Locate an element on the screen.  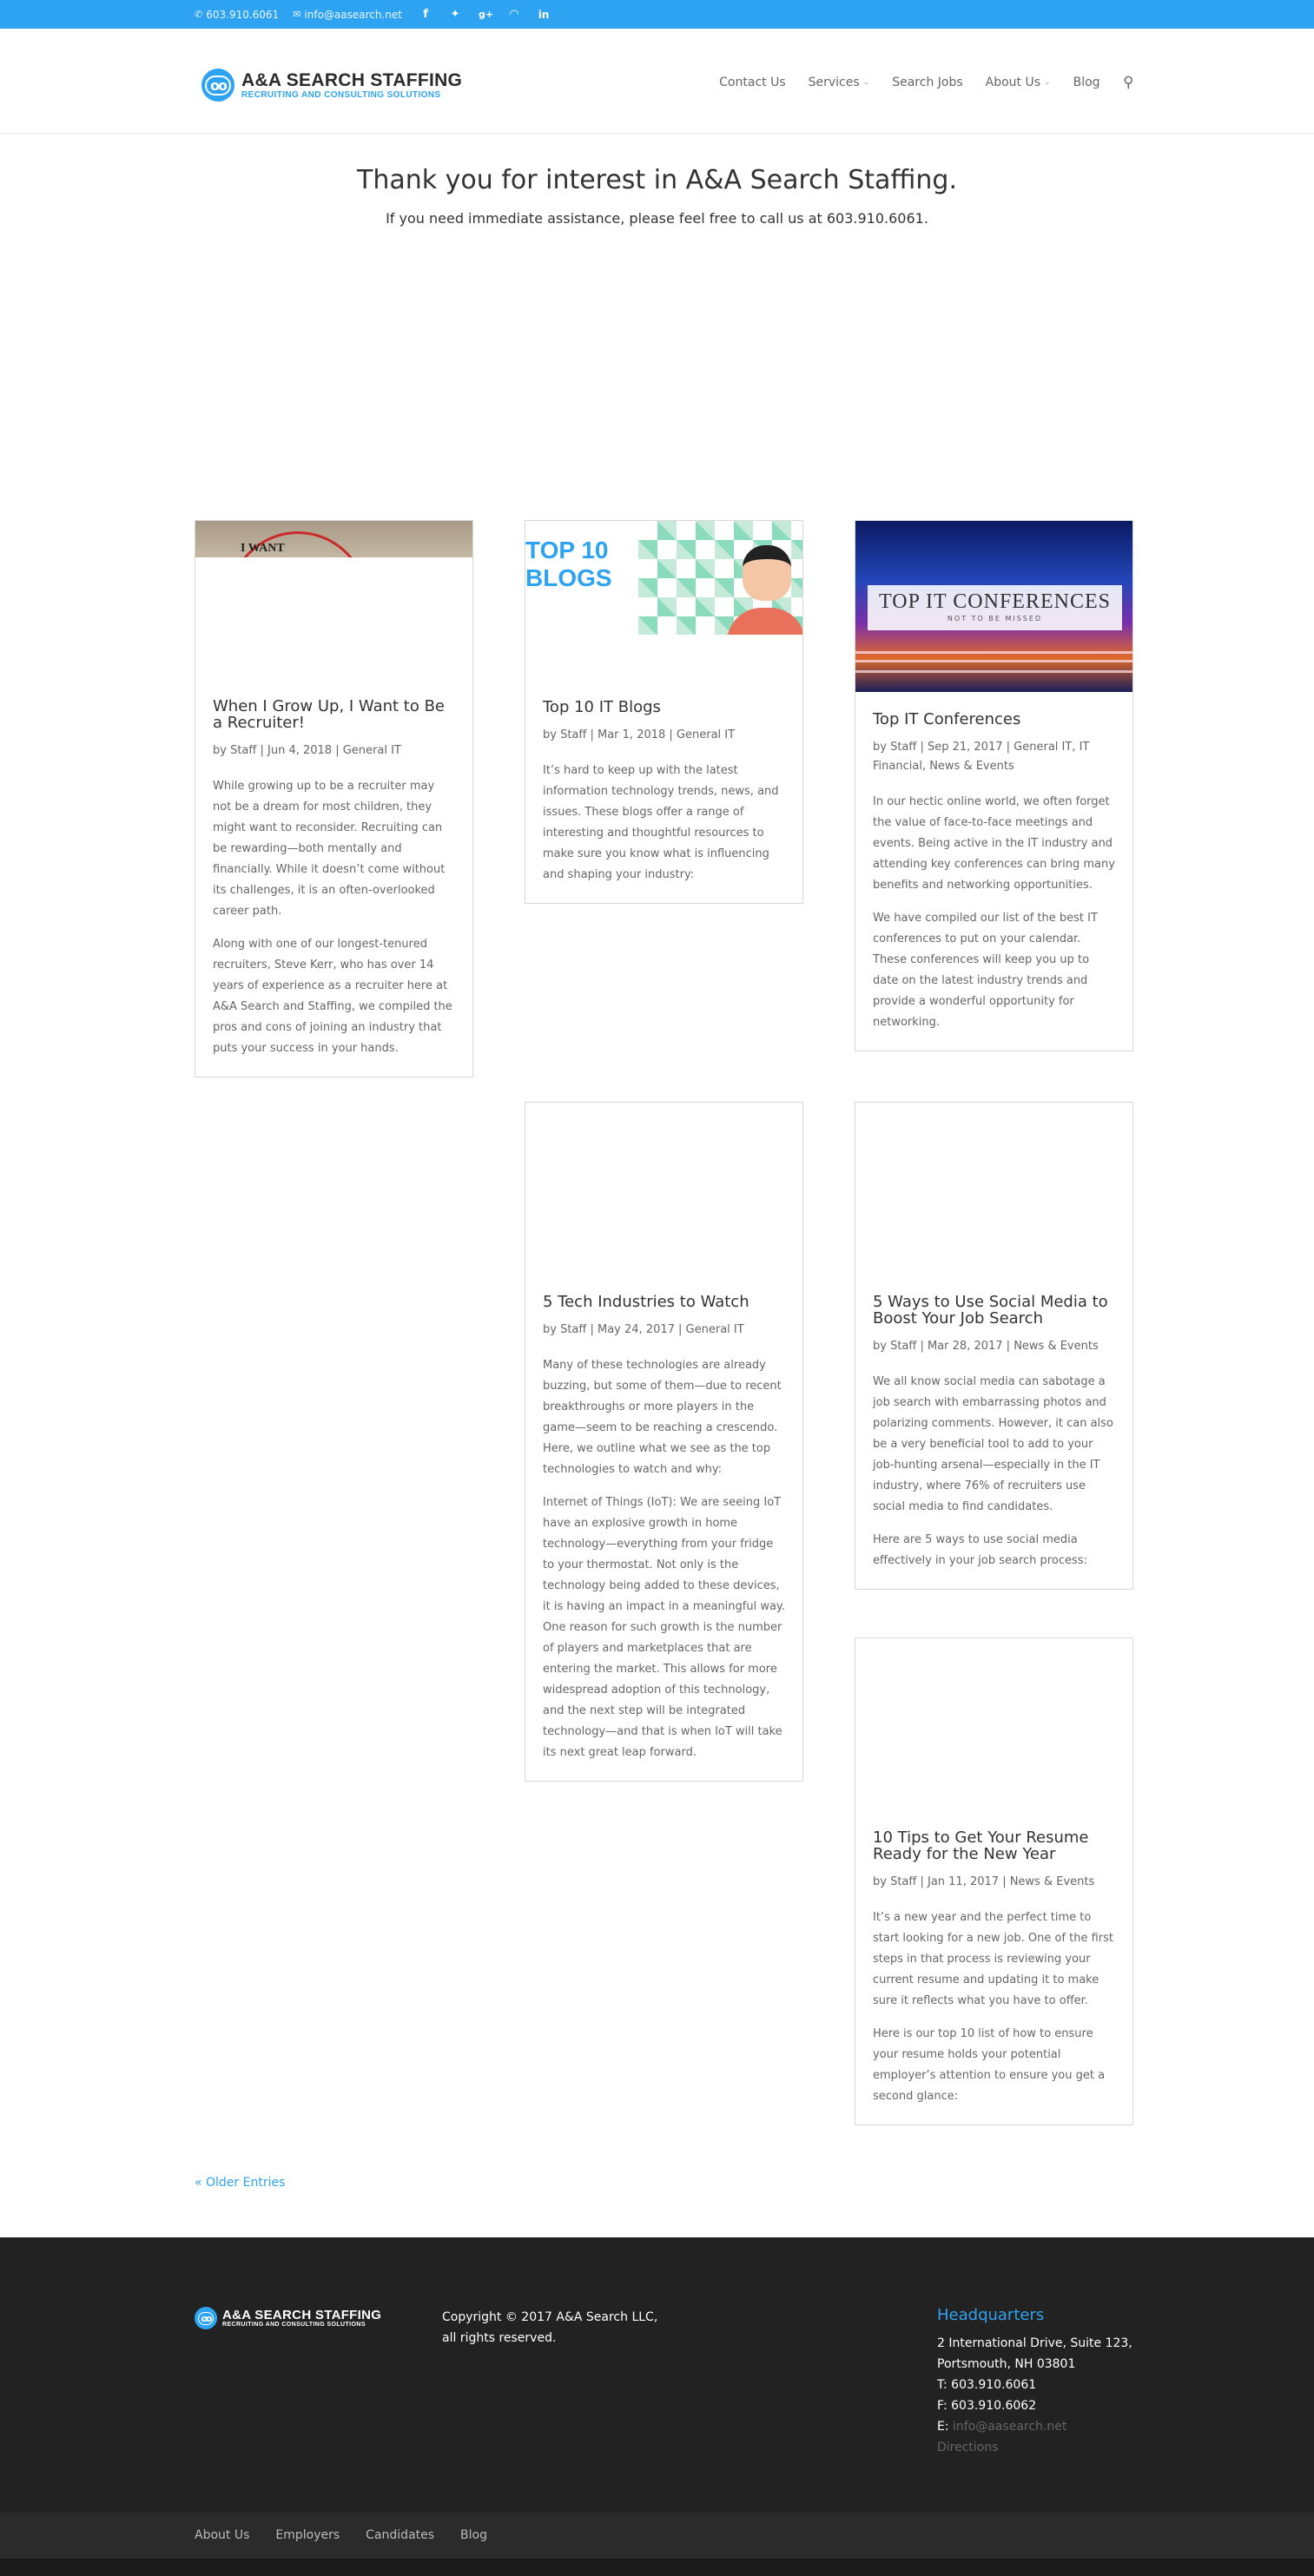
person-face-illustration is located at coordinates (767, 573).